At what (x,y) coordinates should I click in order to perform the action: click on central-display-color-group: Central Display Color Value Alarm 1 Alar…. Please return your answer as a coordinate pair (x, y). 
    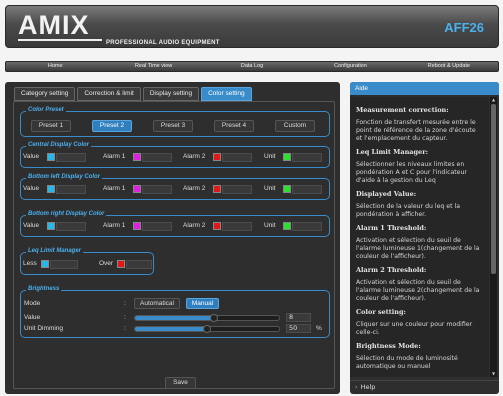
    Looking at the image, I should click on (175, 155).